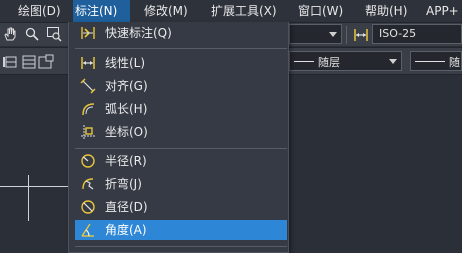 The image size is (462, 253). What do you see at coordinates (442, 11) in the screenshot?
I see `menu-app-plus: APP+` at bounding box center [442, 11].